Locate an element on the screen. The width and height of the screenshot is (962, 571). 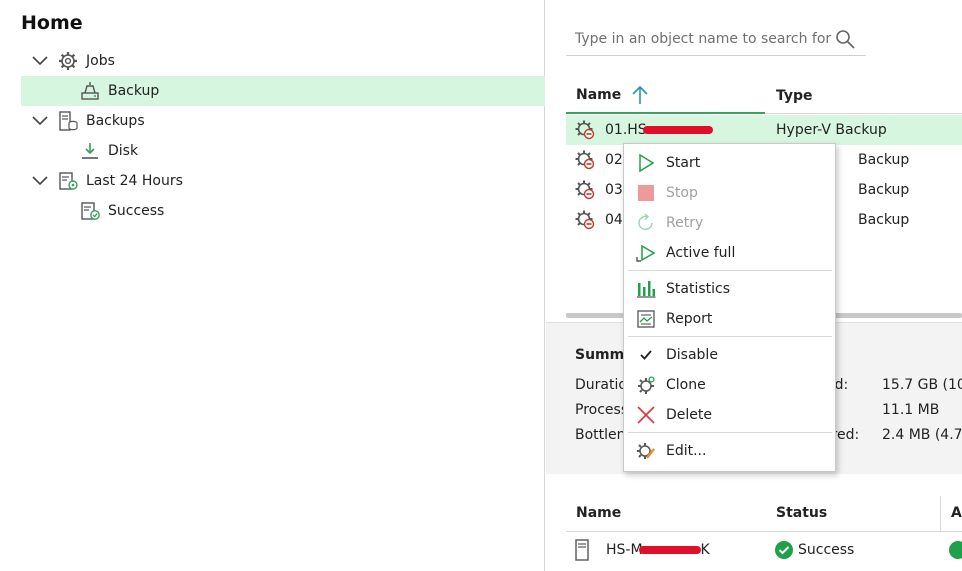
column-header-type: Type is located at coordinates (794, 96).